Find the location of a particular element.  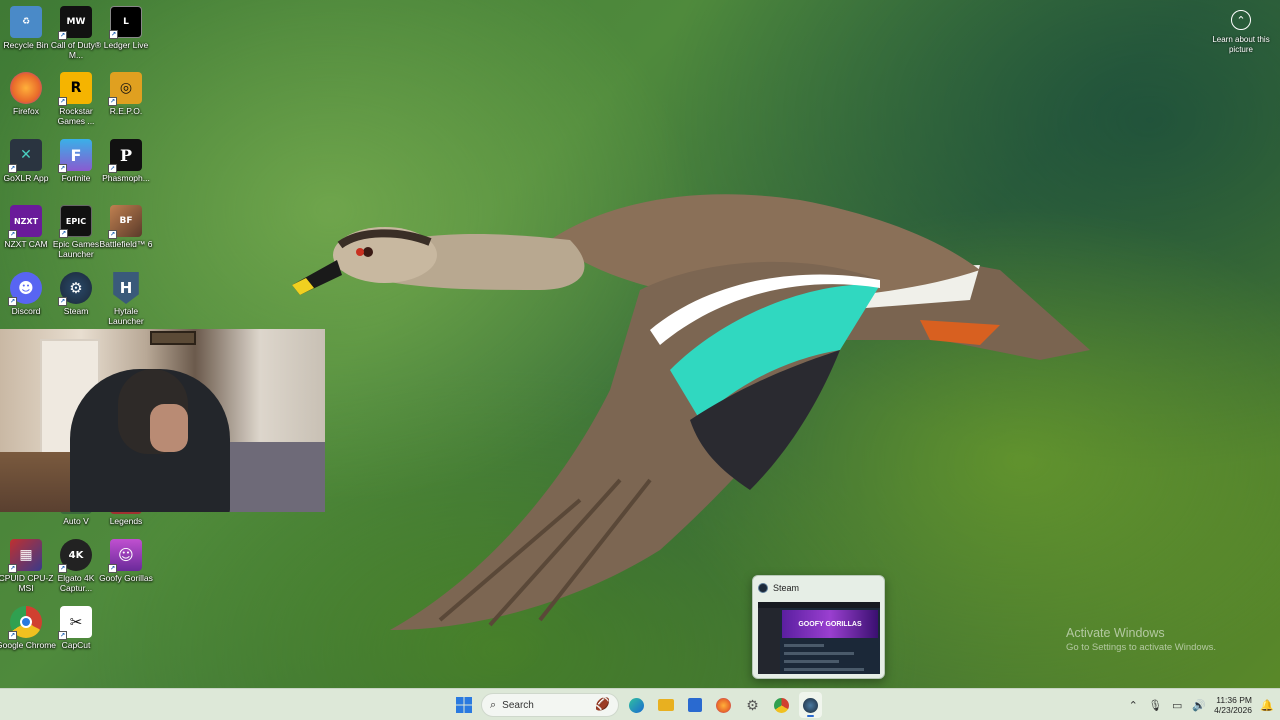

taskbar-app-chrome is located at coordinates (781, 705).